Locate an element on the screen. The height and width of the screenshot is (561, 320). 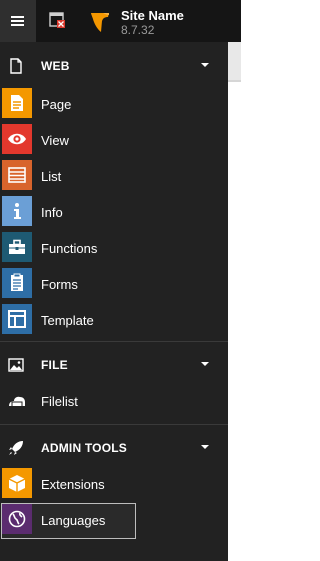
content-docheader is located at coordinates (234, 61).